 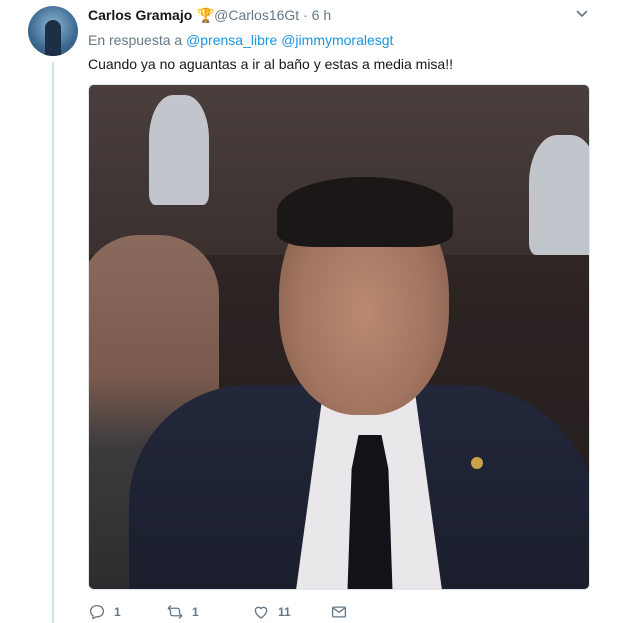 What do you see at coordinates (97, 612) in the screenshot?
I see `reply-icon` at bounding box center [97, 612].